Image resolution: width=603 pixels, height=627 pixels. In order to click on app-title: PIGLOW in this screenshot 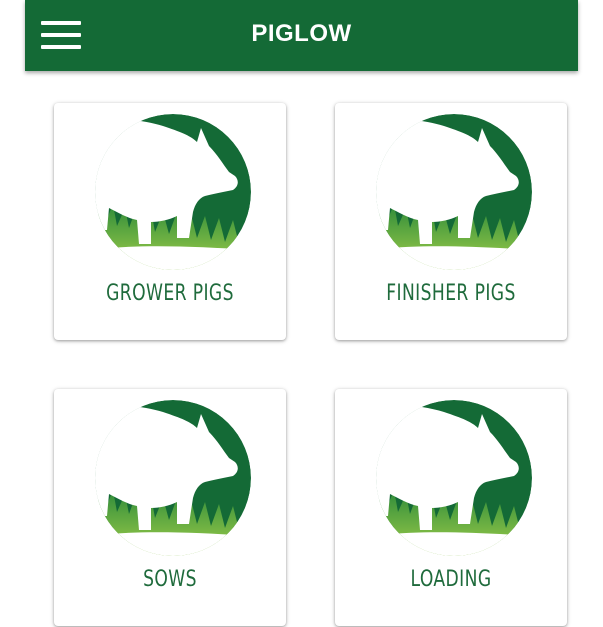, I will do `click(301, 33)`.